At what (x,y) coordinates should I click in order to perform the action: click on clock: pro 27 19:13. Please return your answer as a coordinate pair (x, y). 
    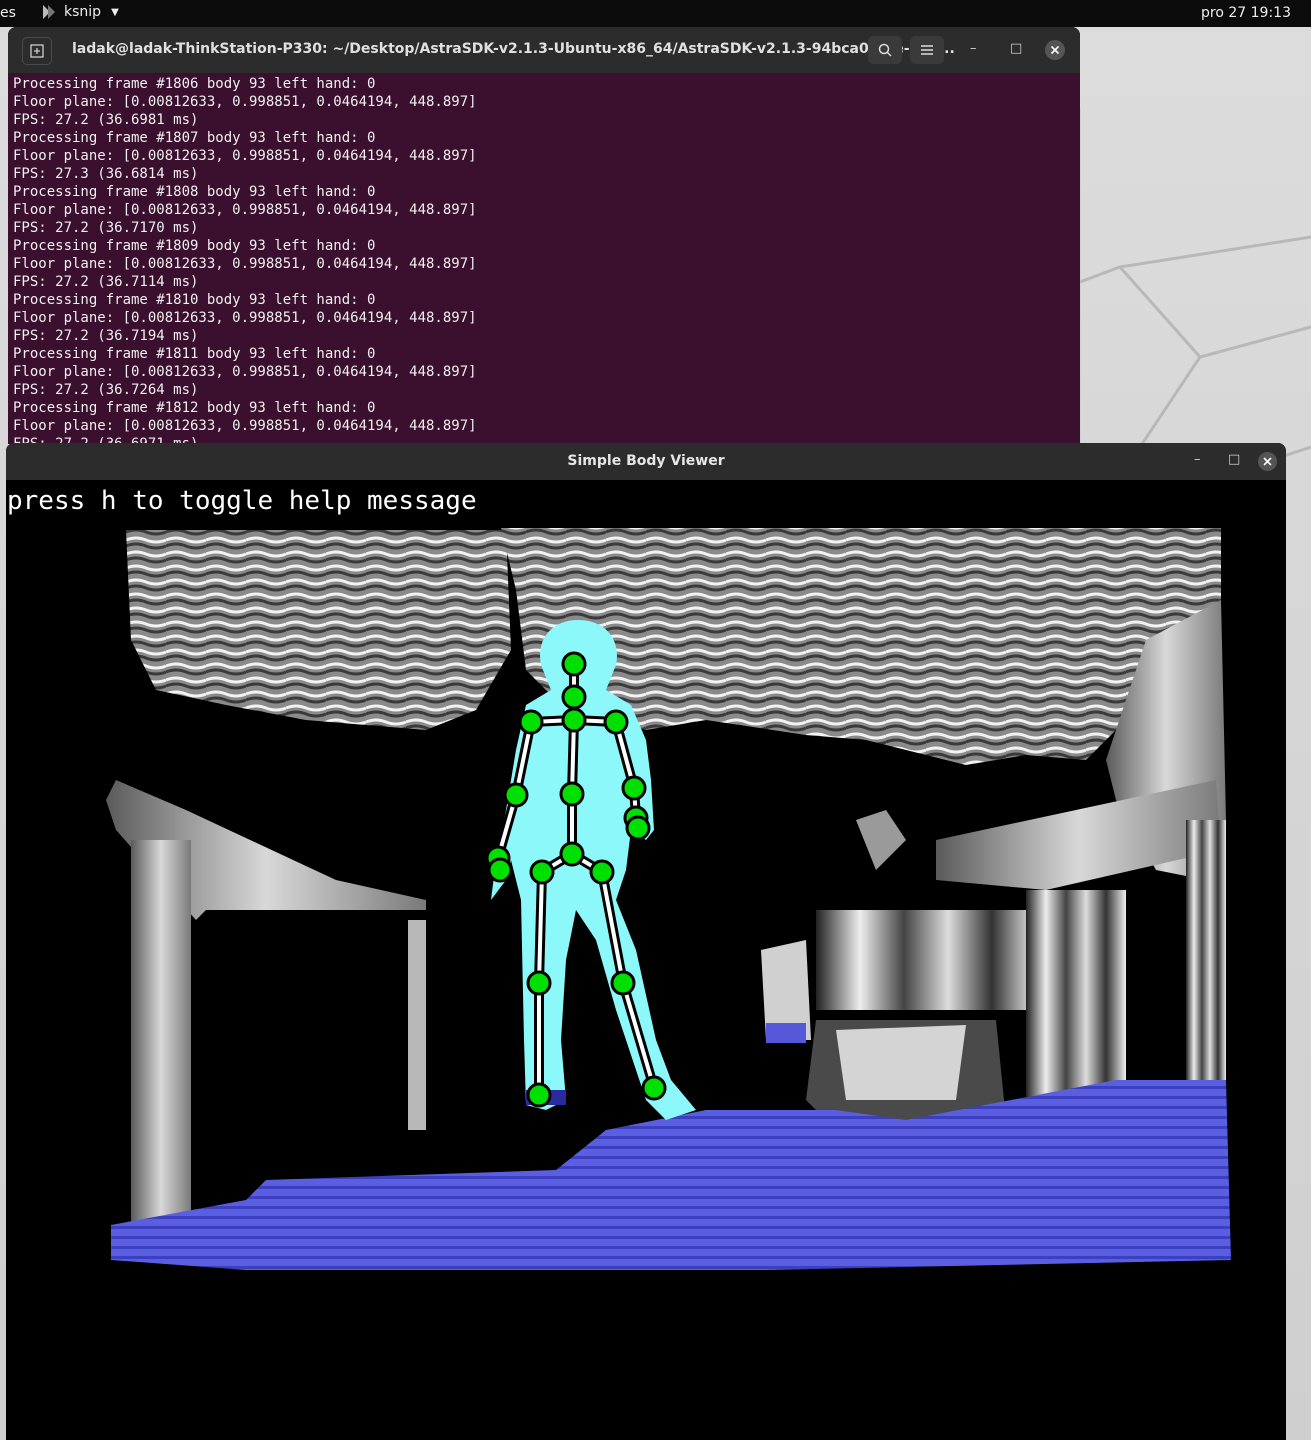
    Looking at the image, I should click on (1246, 13).